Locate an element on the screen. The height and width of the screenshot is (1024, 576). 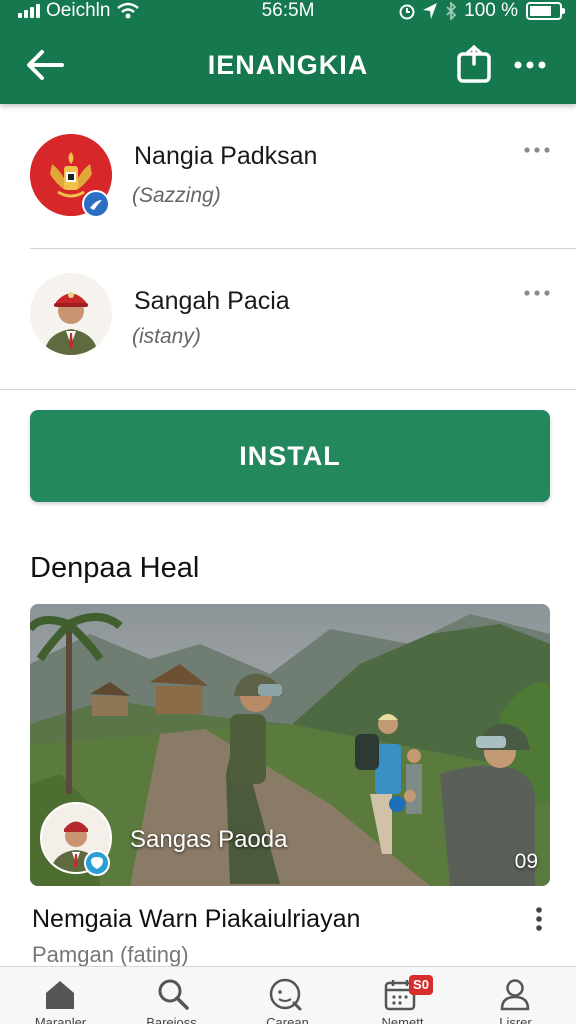
profile-icon is located at coordinates (515, 995).